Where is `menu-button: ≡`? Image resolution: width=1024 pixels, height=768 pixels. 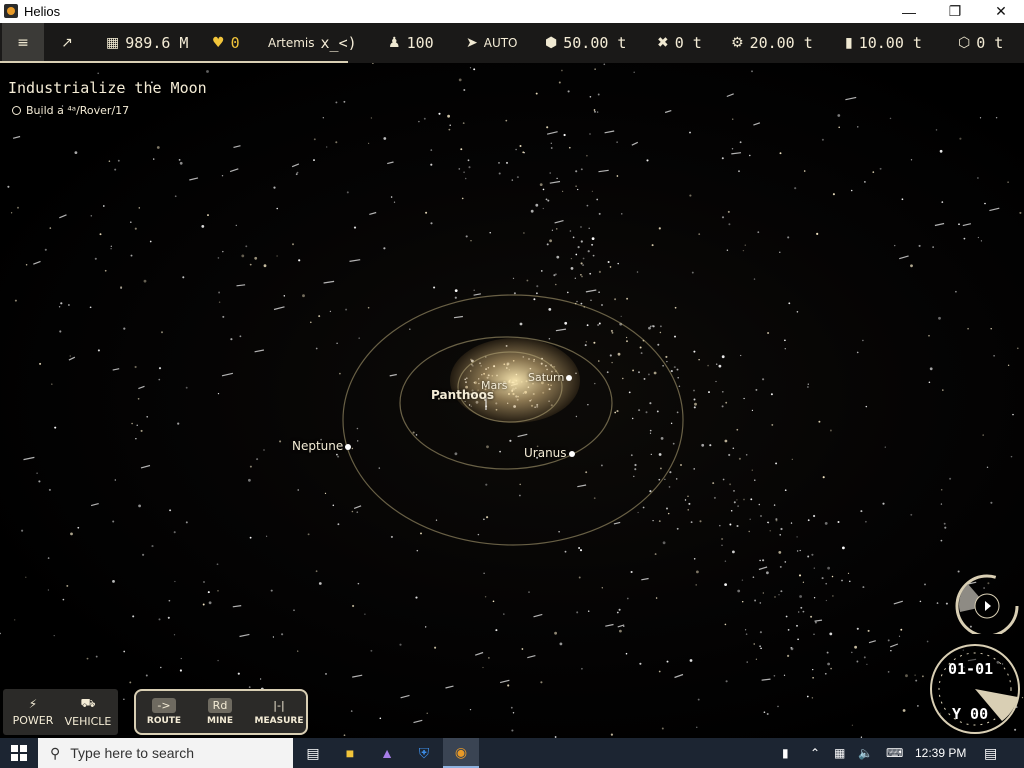
menu-button: ≡ is located at coordinates (23, 43).